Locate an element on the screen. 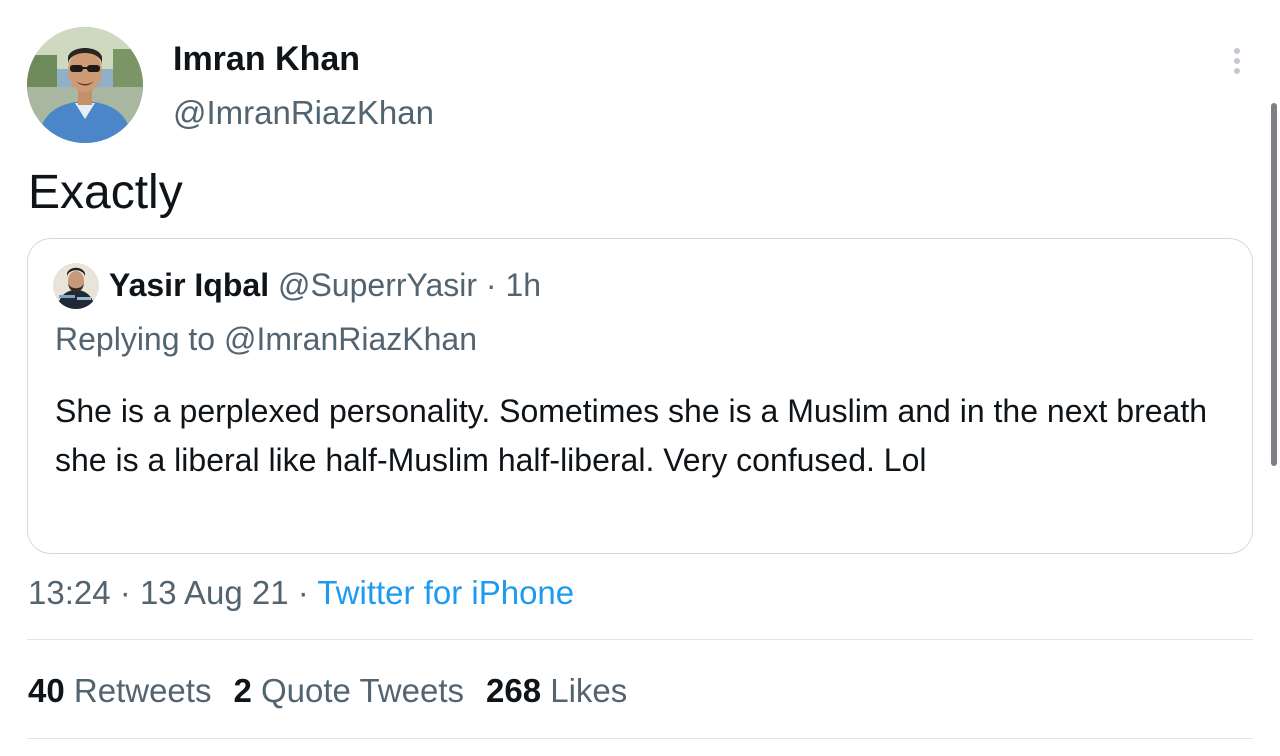 This screenshot has width=1280, height=756. tweet-date: 13 Aug 21 is located at coordinates (214, 592).